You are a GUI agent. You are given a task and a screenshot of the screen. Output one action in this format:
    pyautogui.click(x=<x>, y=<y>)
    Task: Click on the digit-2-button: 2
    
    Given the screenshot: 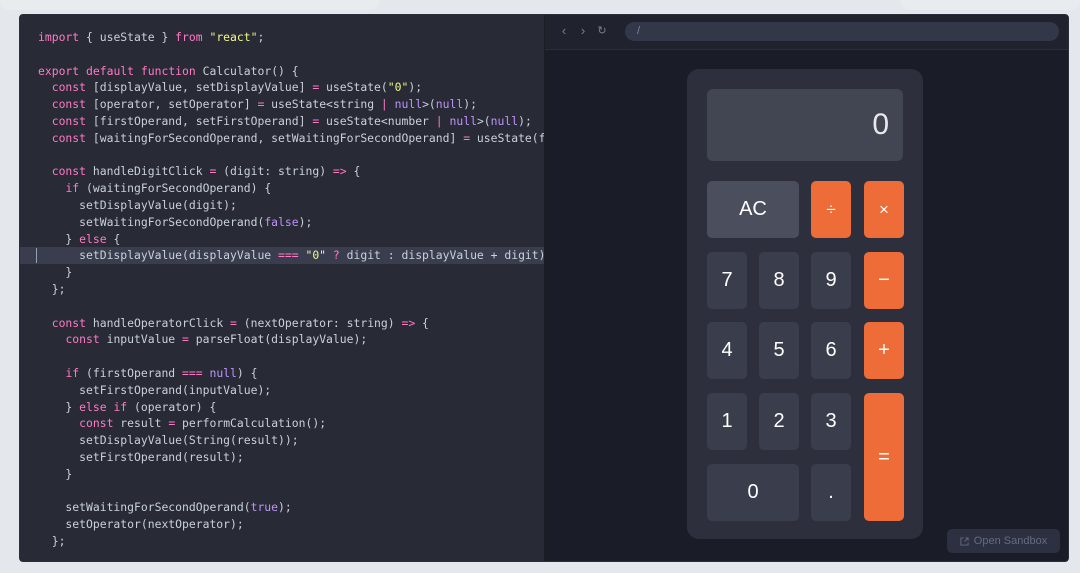 What is the action you would take?
    pyautogui.click(x=779, y=421)
    